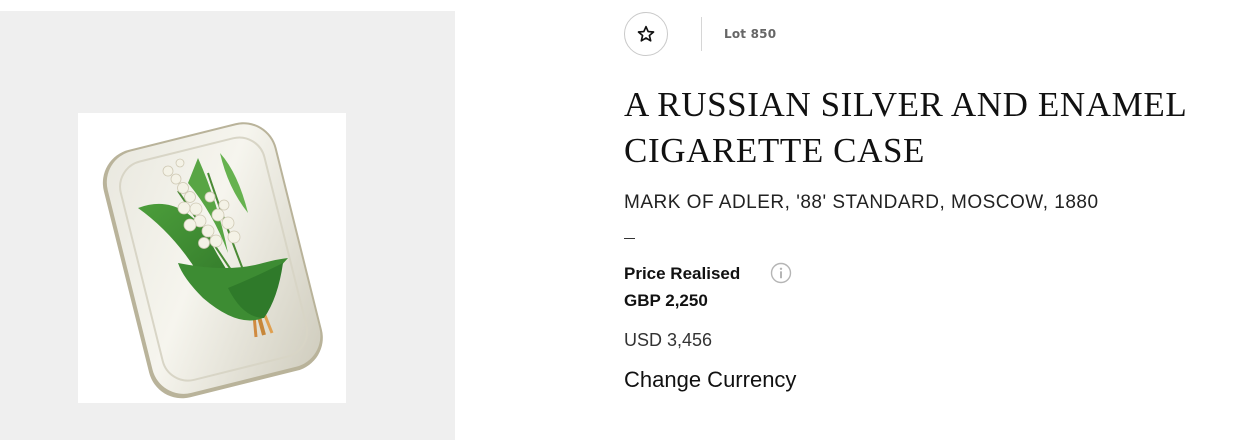 The height and width of the screenshot is (440, 1257). I want to click on info-circle-icon, so click(781, 273).